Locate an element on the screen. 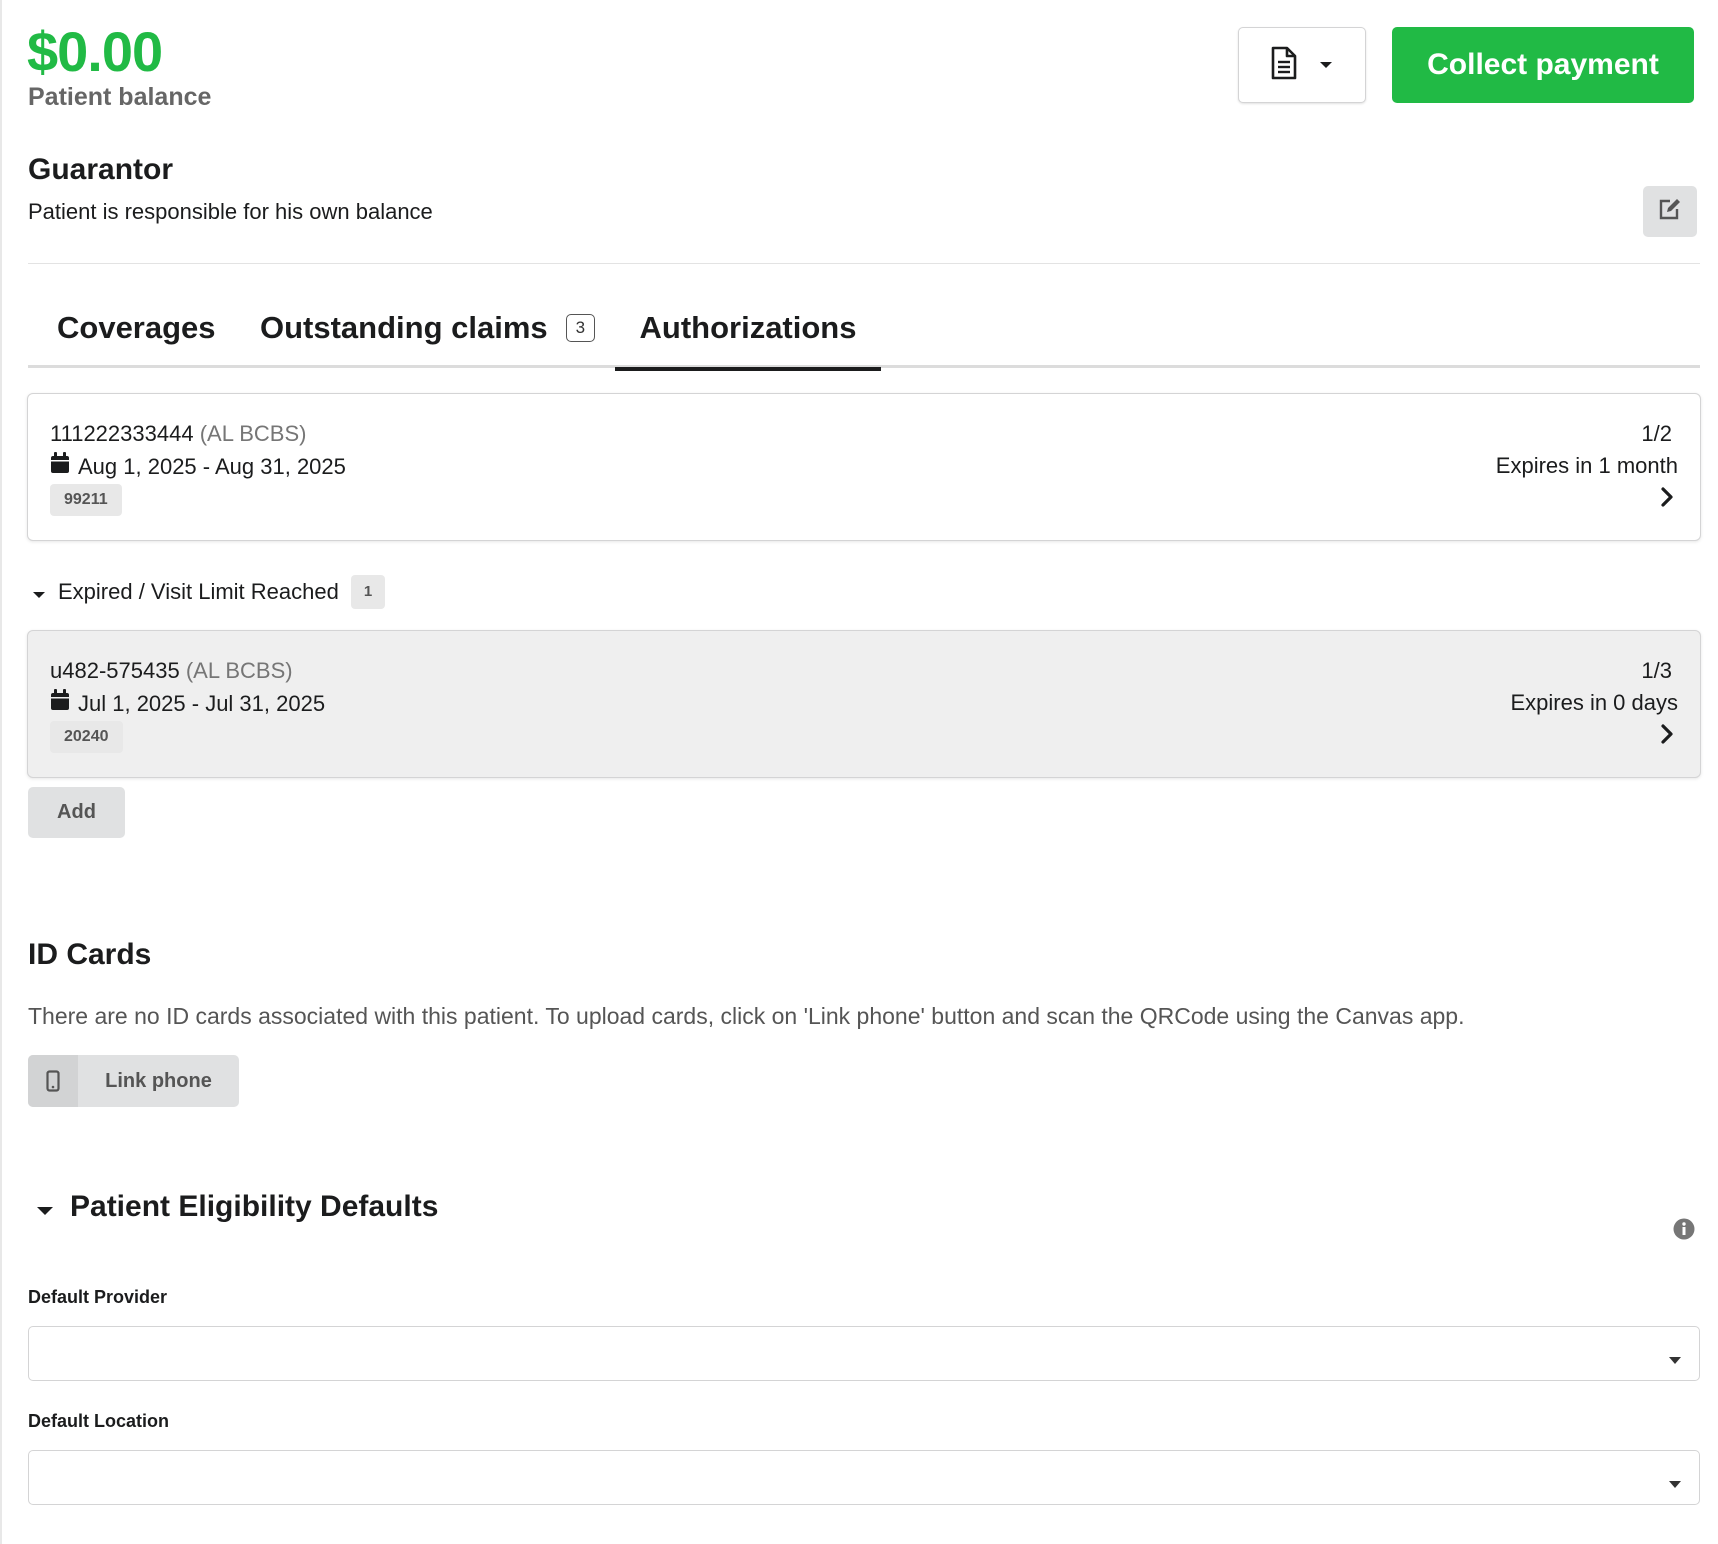 This screenshot has height=1544, width=1718. guarantor-heading: Guarantor is located at coordinates (101, 169).